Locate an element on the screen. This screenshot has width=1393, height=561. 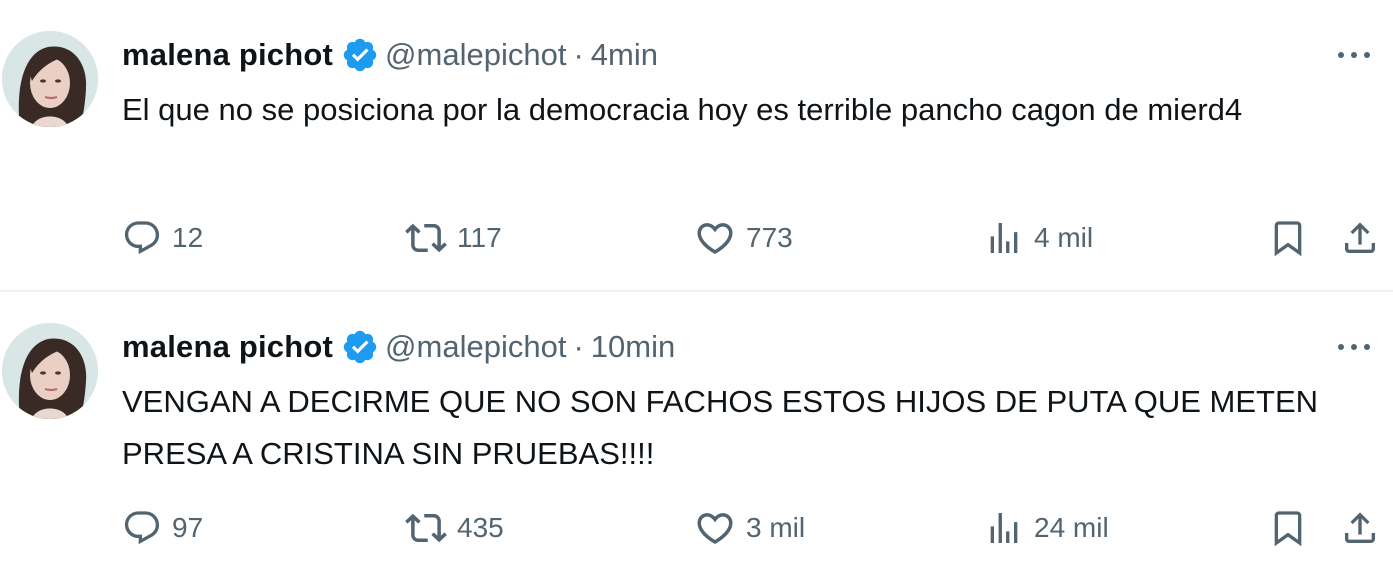
retweet-button: 117 is located at coordinates (453, 238).